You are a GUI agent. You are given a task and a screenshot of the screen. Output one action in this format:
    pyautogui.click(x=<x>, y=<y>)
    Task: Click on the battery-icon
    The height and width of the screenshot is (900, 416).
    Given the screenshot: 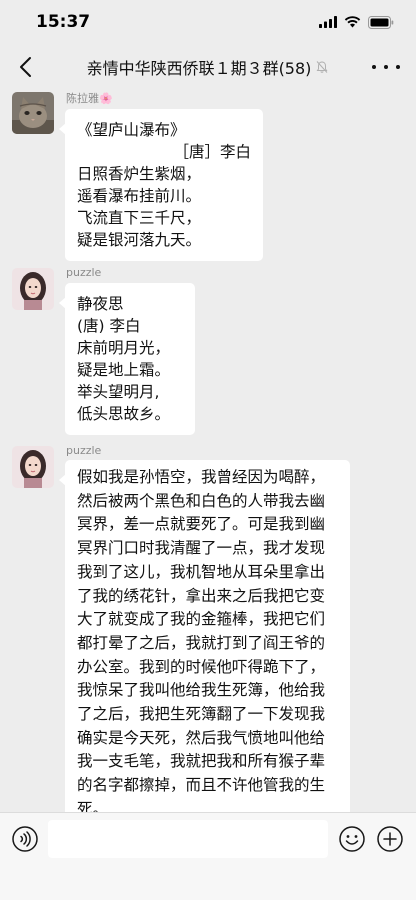 What is the action you would take?
    pyautogui.click(x=381, y=22)
    